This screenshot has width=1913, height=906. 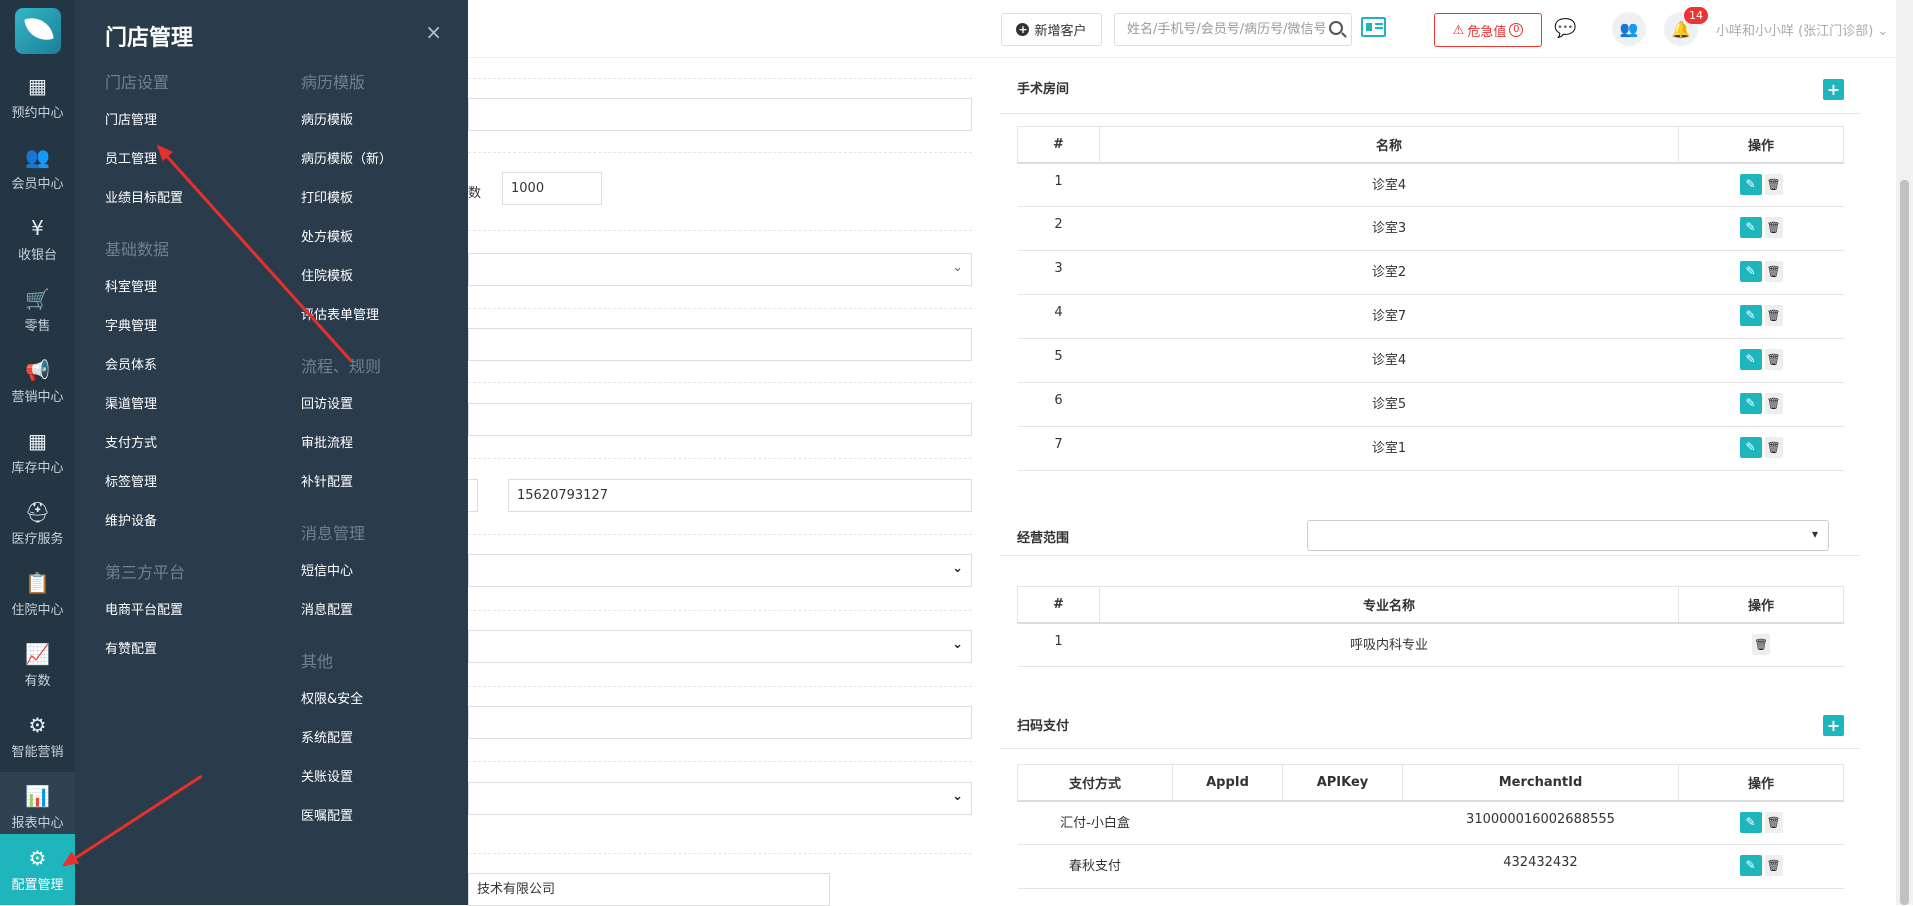 I want to click on user-menu: 小咩和小小咩 (张江门诊部) ⌄, so click(x=1802, y=29).